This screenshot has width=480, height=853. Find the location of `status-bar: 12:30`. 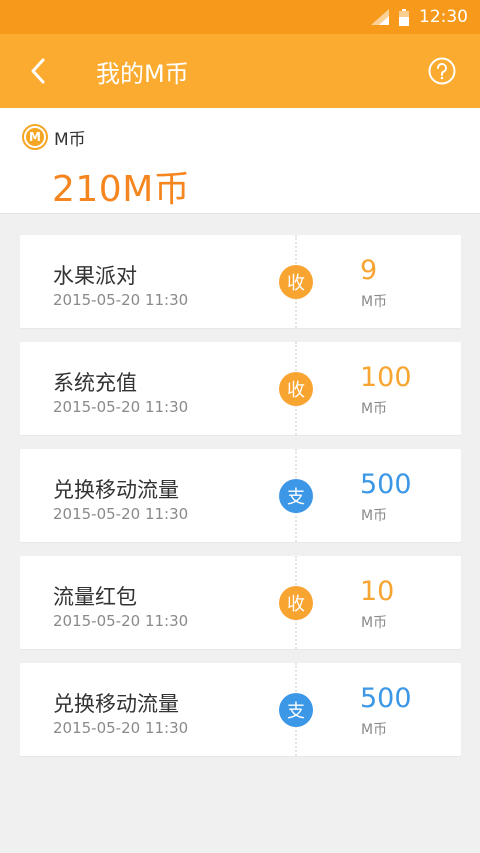

status-bar: 12:30 is located at coordinates (240, 17).